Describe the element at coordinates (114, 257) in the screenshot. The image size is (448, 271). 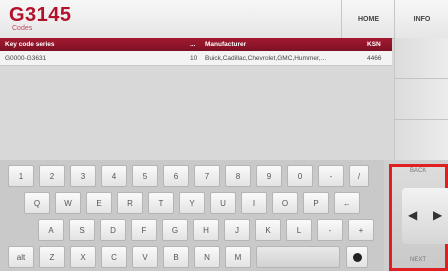
I see `key-c: C` at that location.